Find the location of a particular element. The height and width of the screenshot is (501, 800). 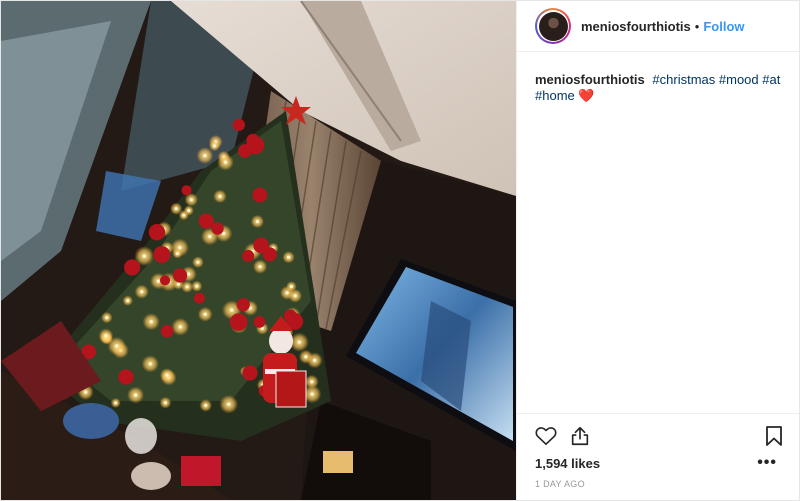

hashtag-link: #mood is located at coordinates (739, 79).